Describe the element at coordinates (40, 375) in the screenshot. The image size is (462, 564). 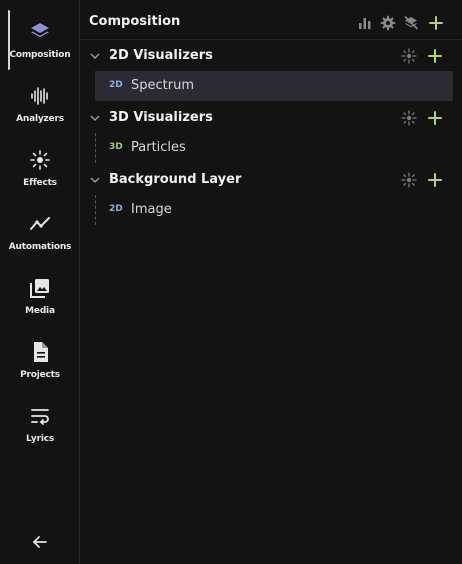
I see `sidebar-item-label: Projects` at that location.